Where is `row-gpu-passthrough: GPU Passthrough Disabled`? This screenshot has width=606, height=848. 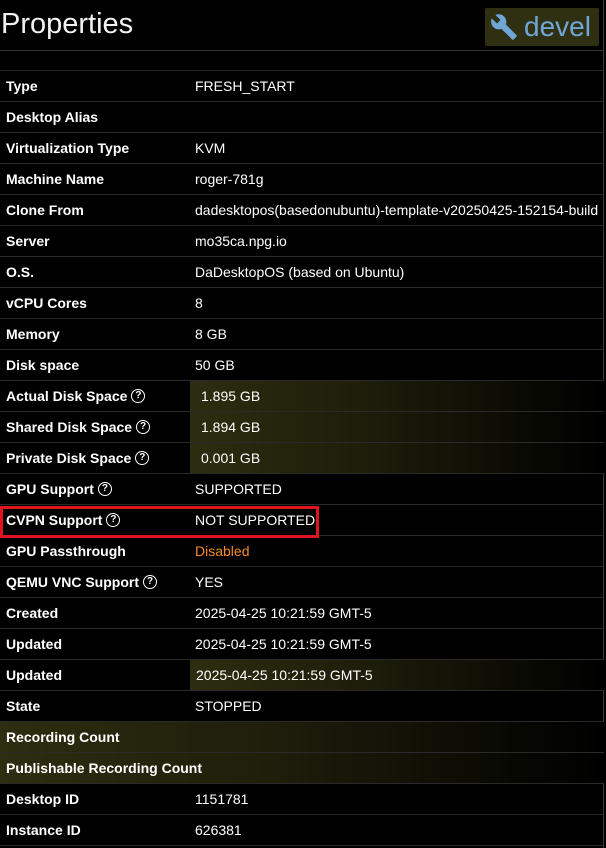 row-gpu-passthrough: GPU Passthrough Disabled is located at coordinates (302, 551).